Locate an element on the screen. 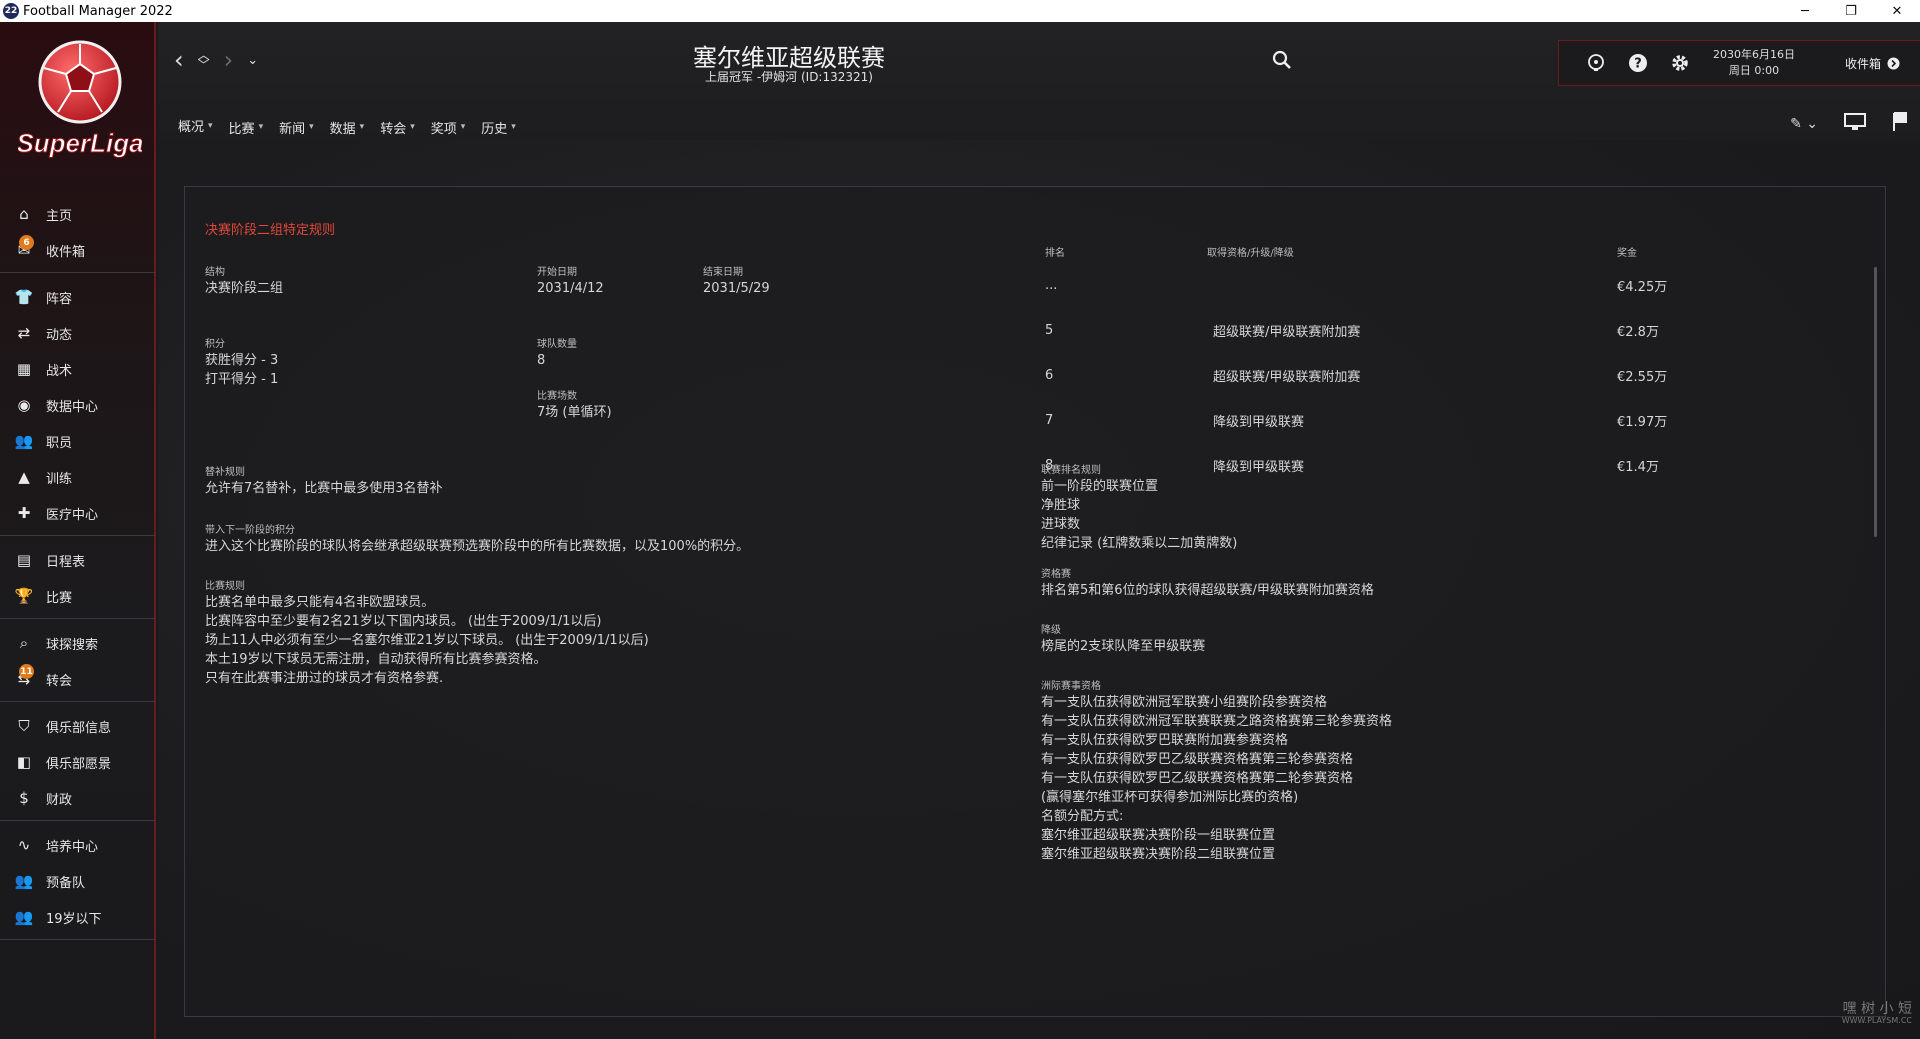  tab-label: 历史 is located at coordinates (494, 129).